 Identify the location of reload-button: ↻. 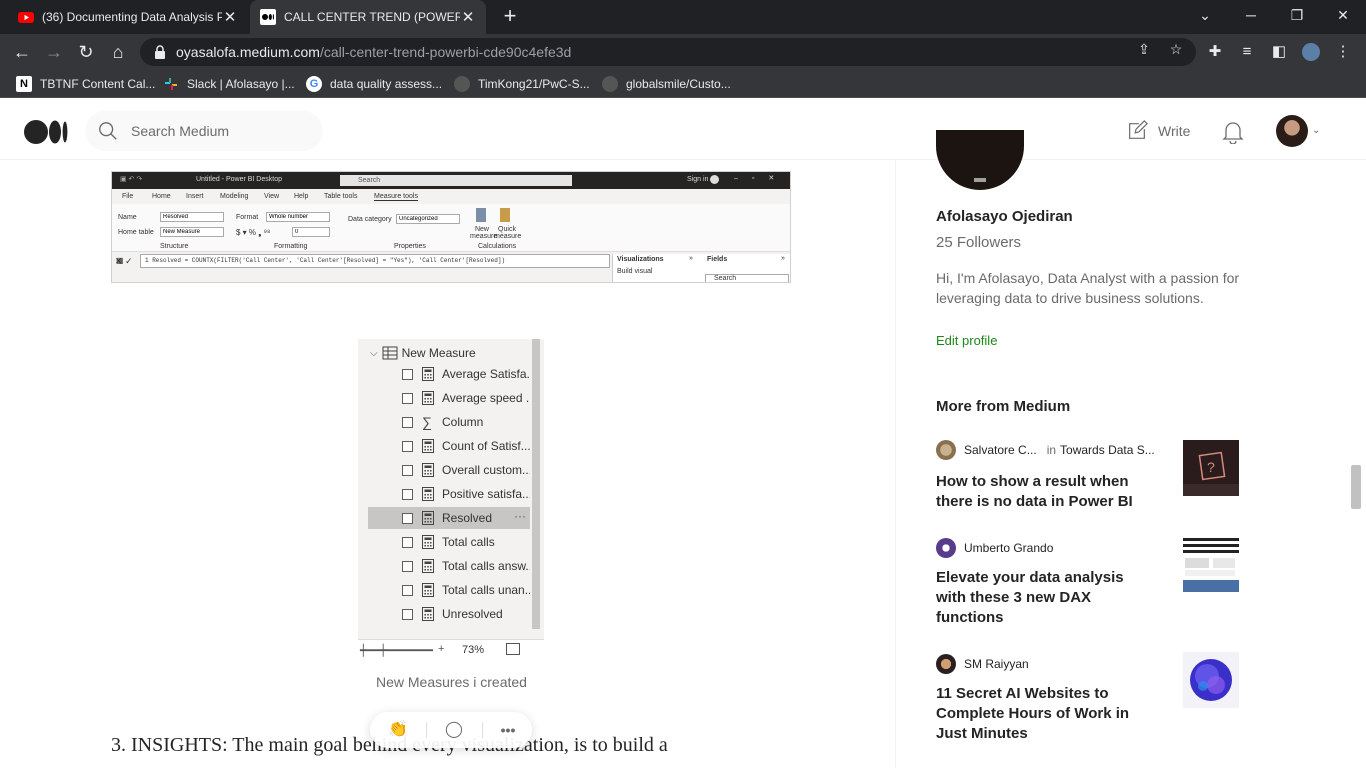
(86, 52).